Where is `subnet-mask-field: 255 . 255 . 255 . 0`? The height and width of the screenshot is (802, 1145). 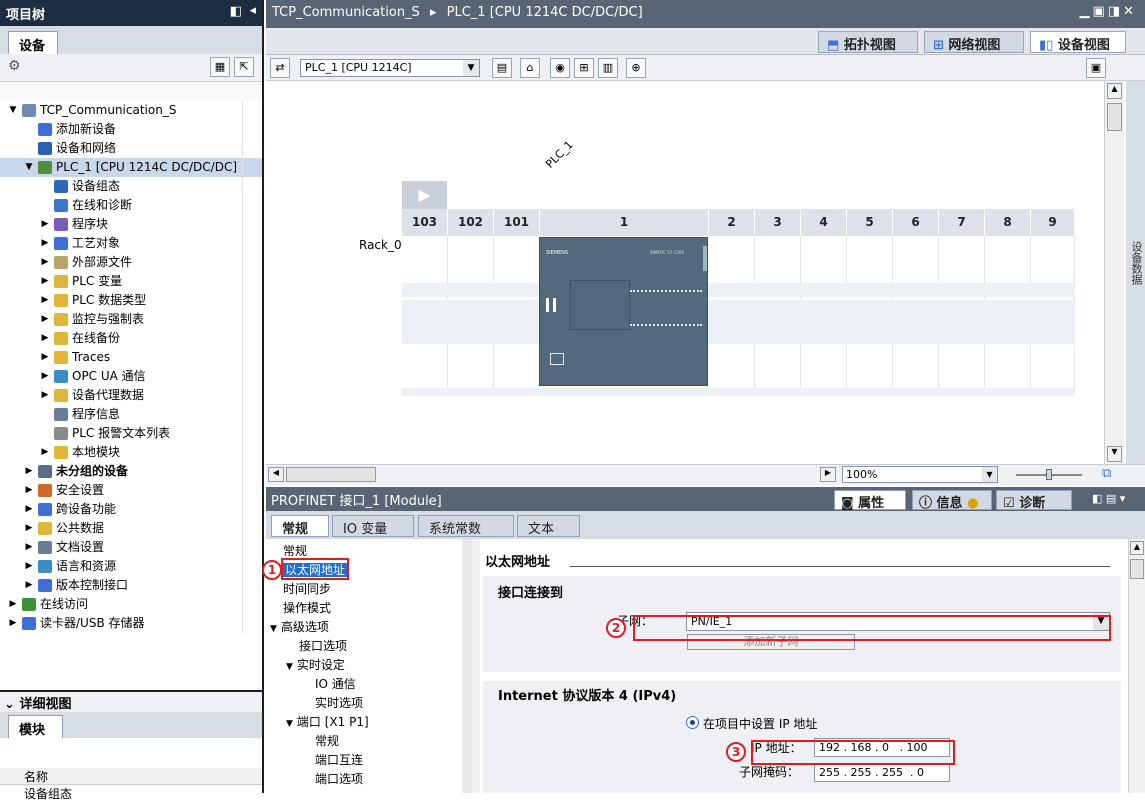
subnet-mask-field: 255 . 255 . 255 . 0 is located at coordinates (882, 772).